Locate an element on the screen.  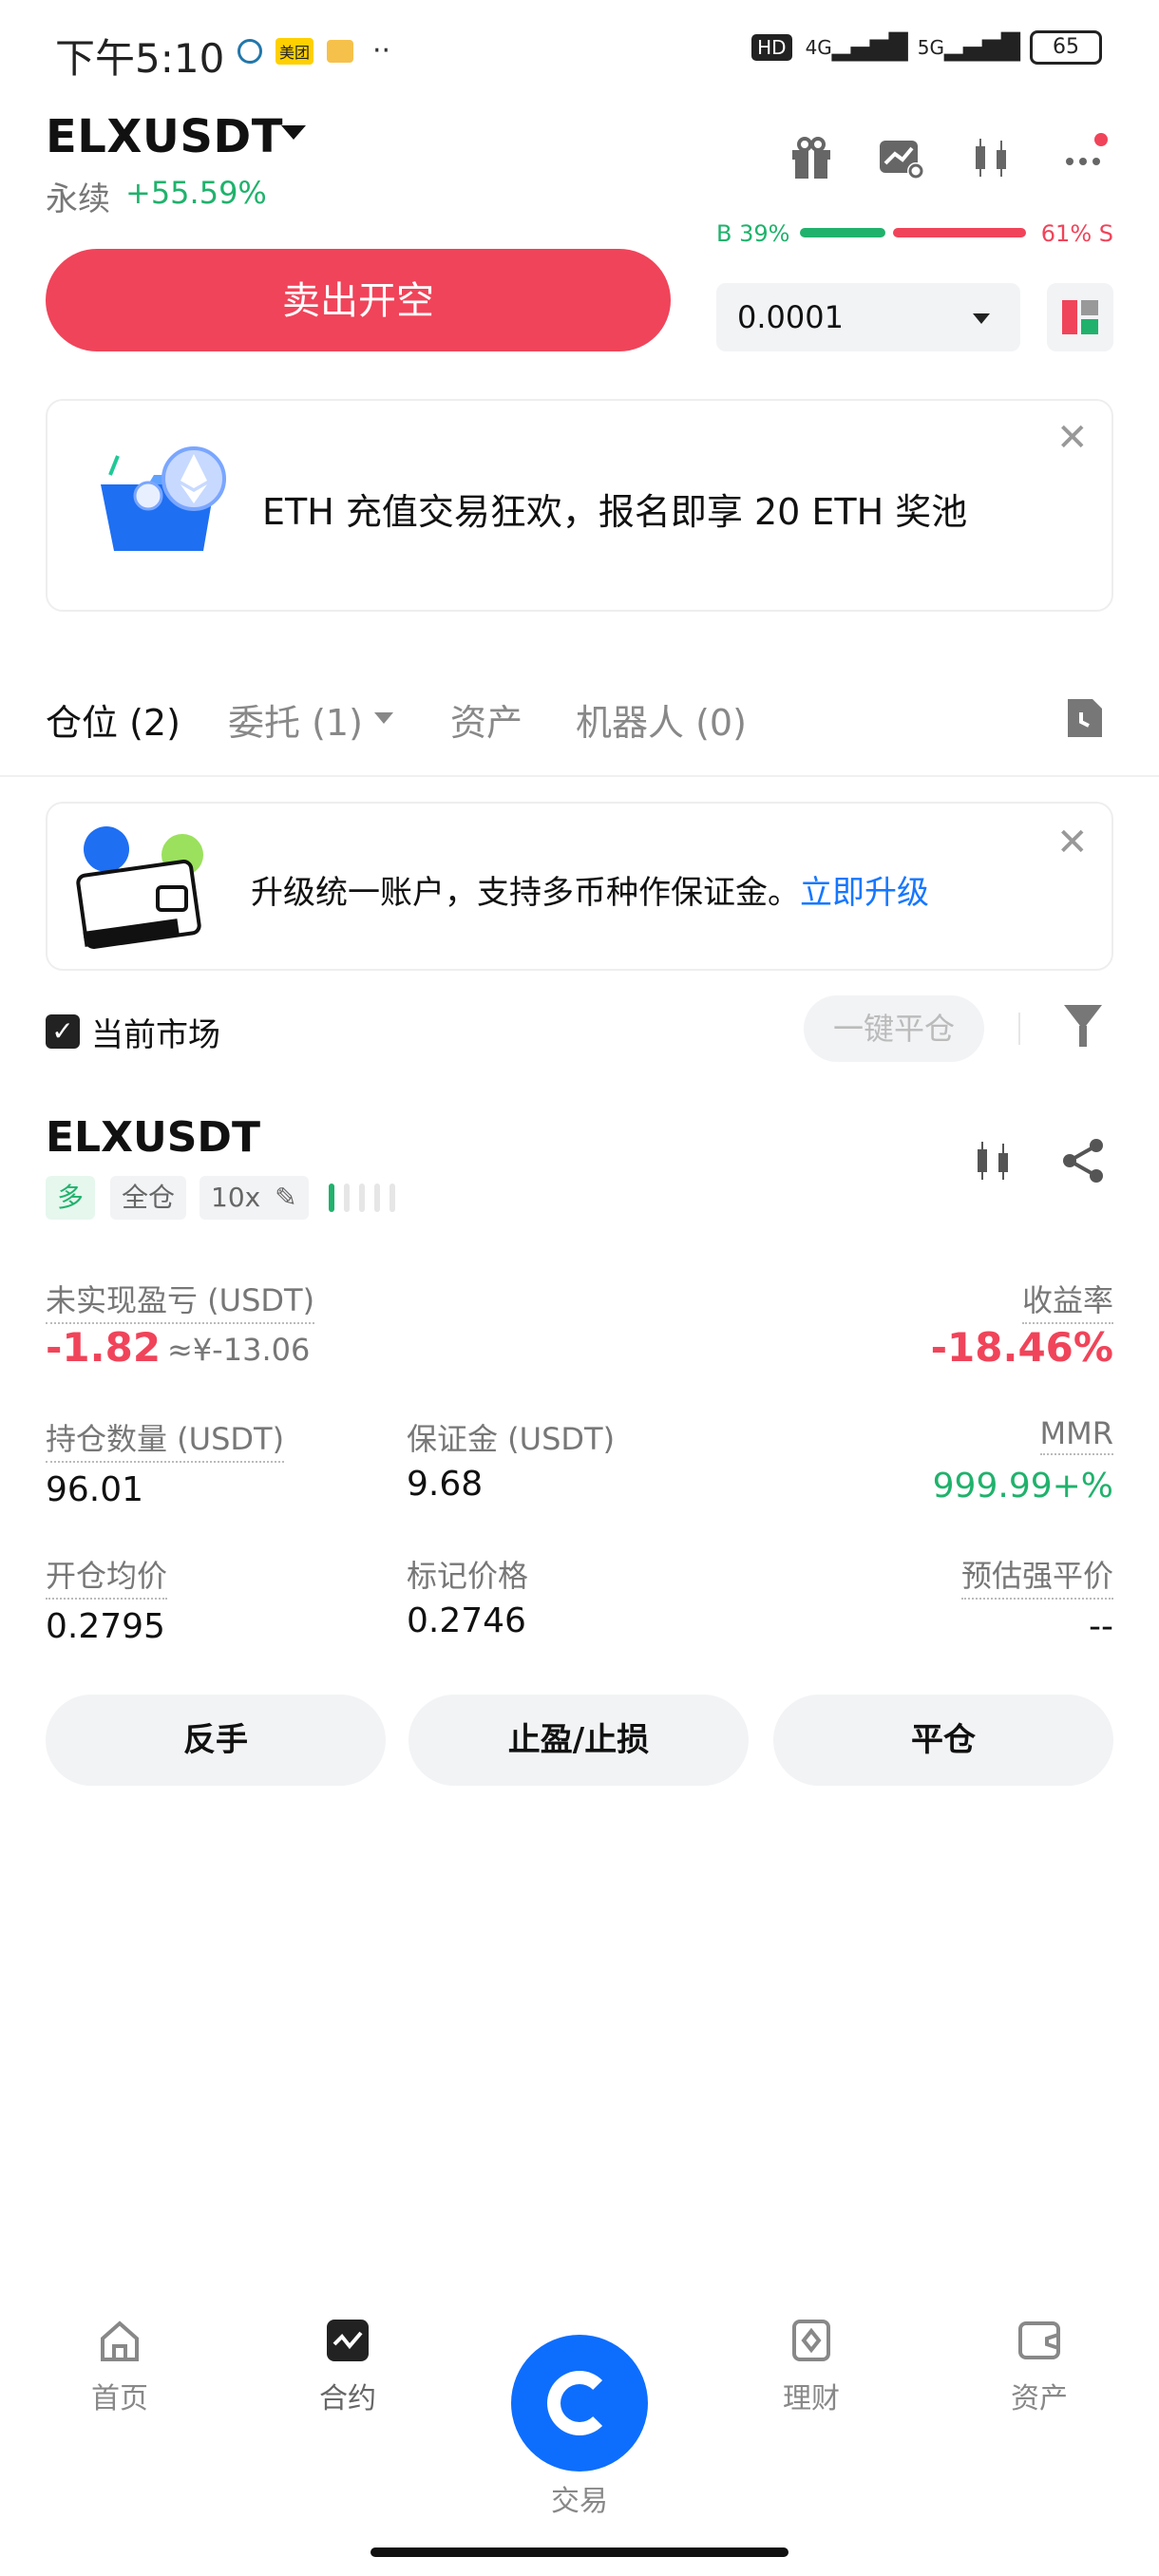
trade-button is located at coordinates (579, 2403).